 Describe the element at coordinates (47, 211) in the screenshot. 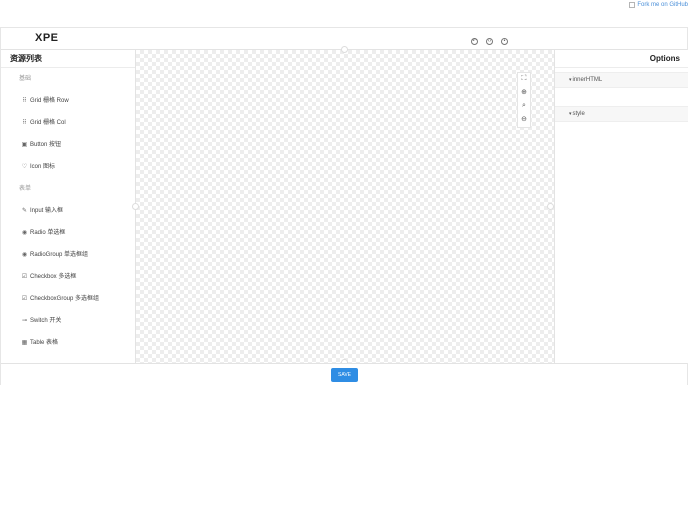

I see `resource-item-label: Input 输入框` at that location.